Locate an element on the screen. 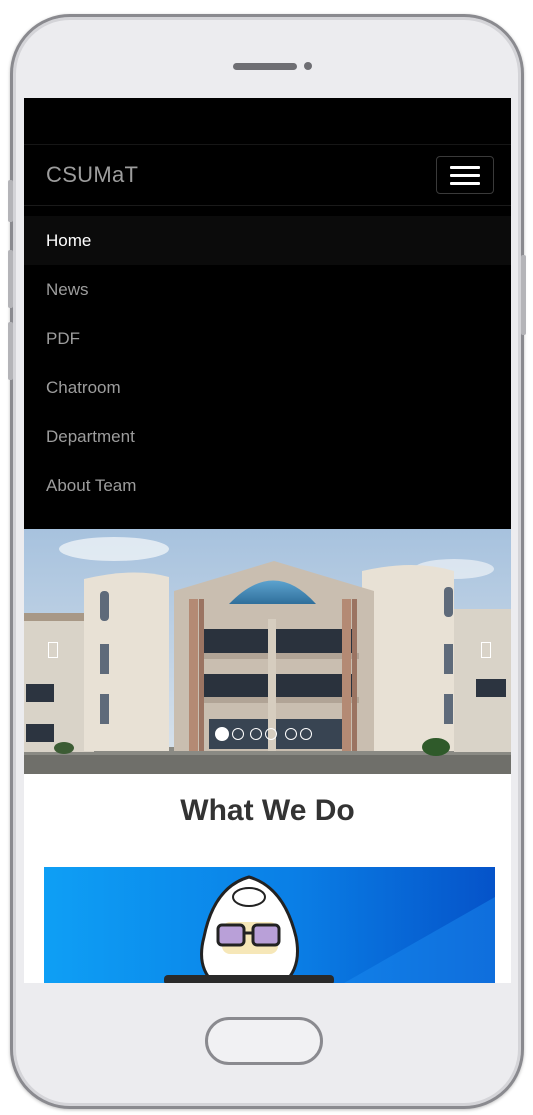  volume-down-button is located at coordinates (10, 351).